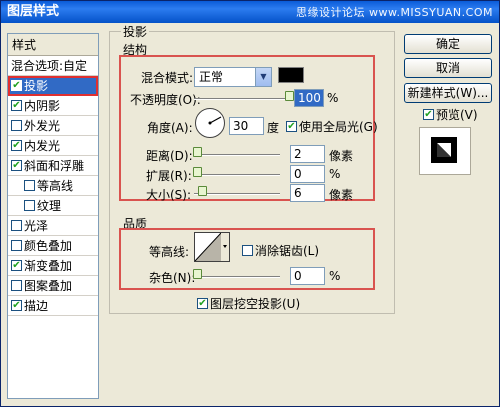 Image resolution: width=500 pixels, height=407 pixels. I want to click on style-item: ✔ 投影, so click(53, 86).